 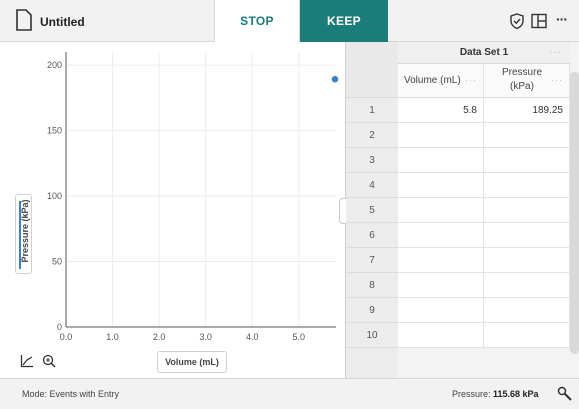 I want to click on y-axis-label-button: Pressure (kPa), so click(x=23, y=234).